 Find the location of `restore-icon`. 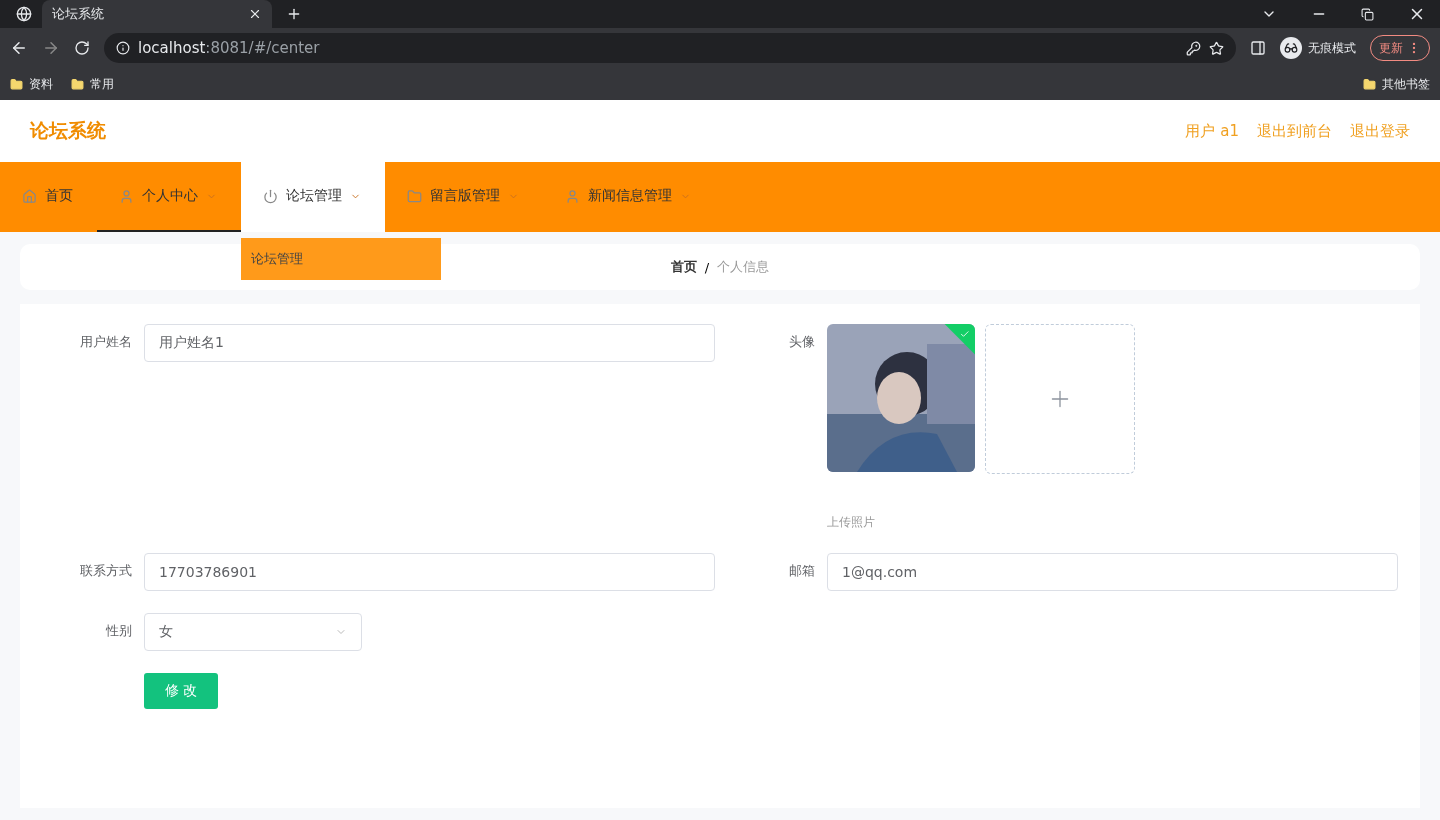

restore-icon is located at coordinates (1367, 14).